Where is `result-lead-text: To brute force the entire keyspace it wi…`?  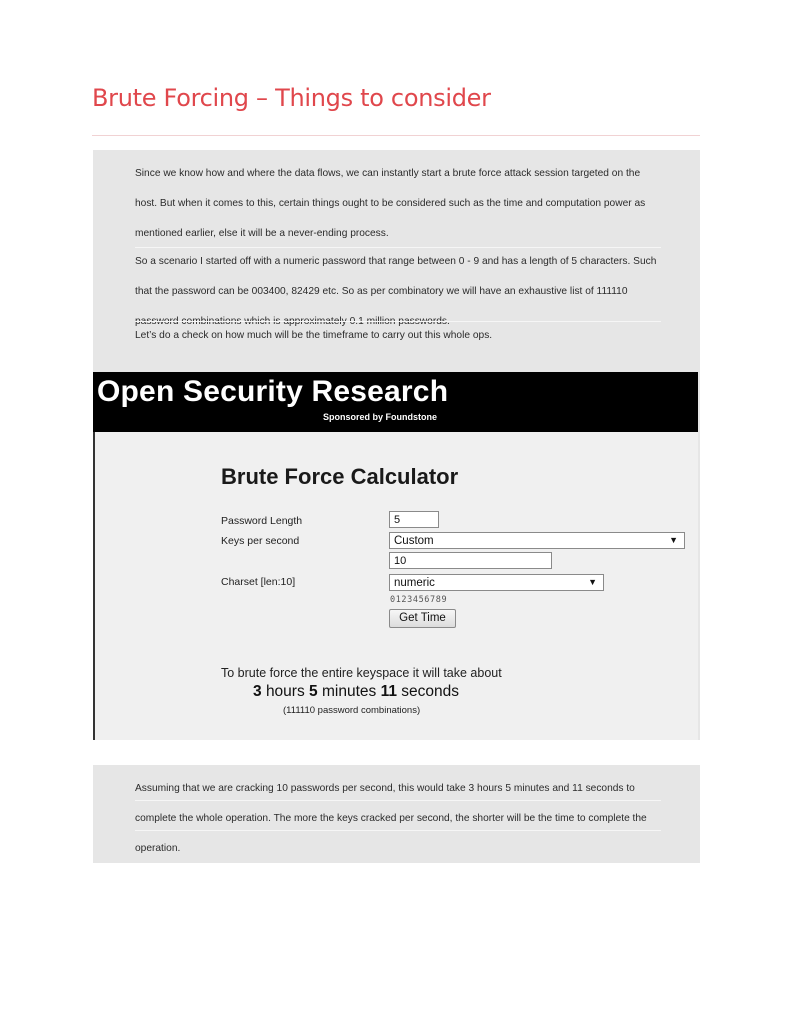 result-lead-text: To brute force the entire keyspace it wi… is located at coordinates (361, 673).